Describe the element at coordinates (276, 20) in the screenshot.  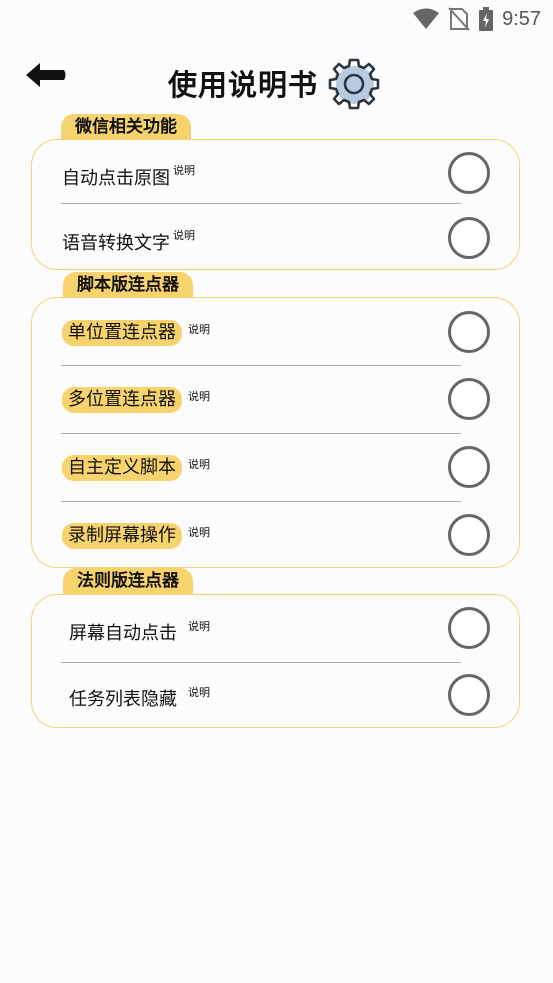
I see `status-bar: 9:57` at that location.